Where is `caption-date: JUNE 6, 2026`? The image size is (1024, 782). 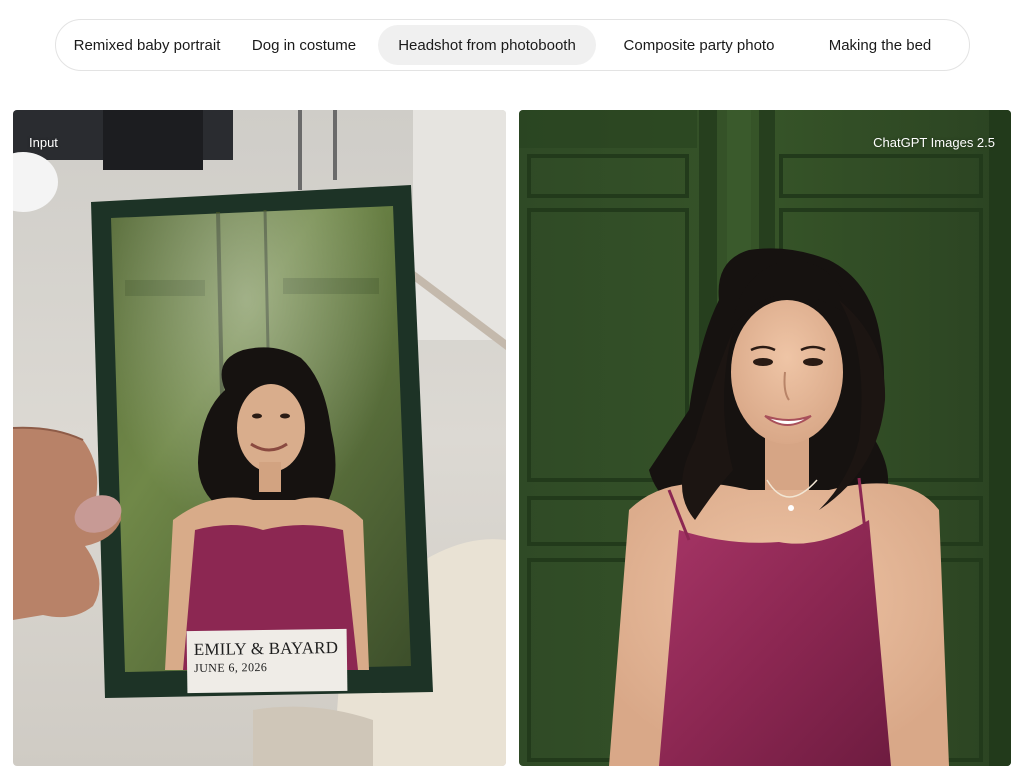 caption-date: JUNE 6, 2026 is located at coordinates (230, 667).